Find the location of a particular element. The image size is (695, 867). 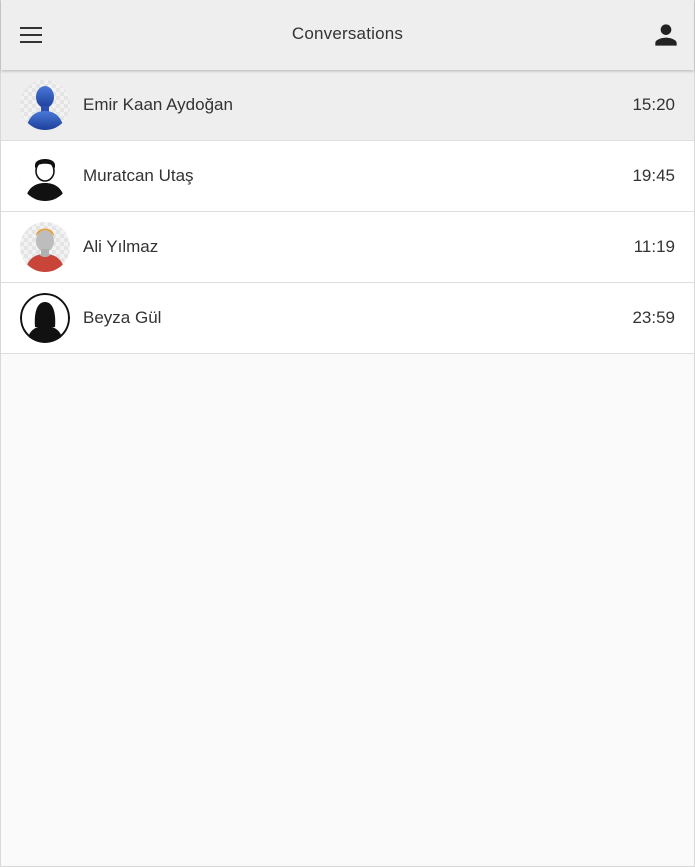

blue-man-avatar-icon is located at coordinates (45, 108).